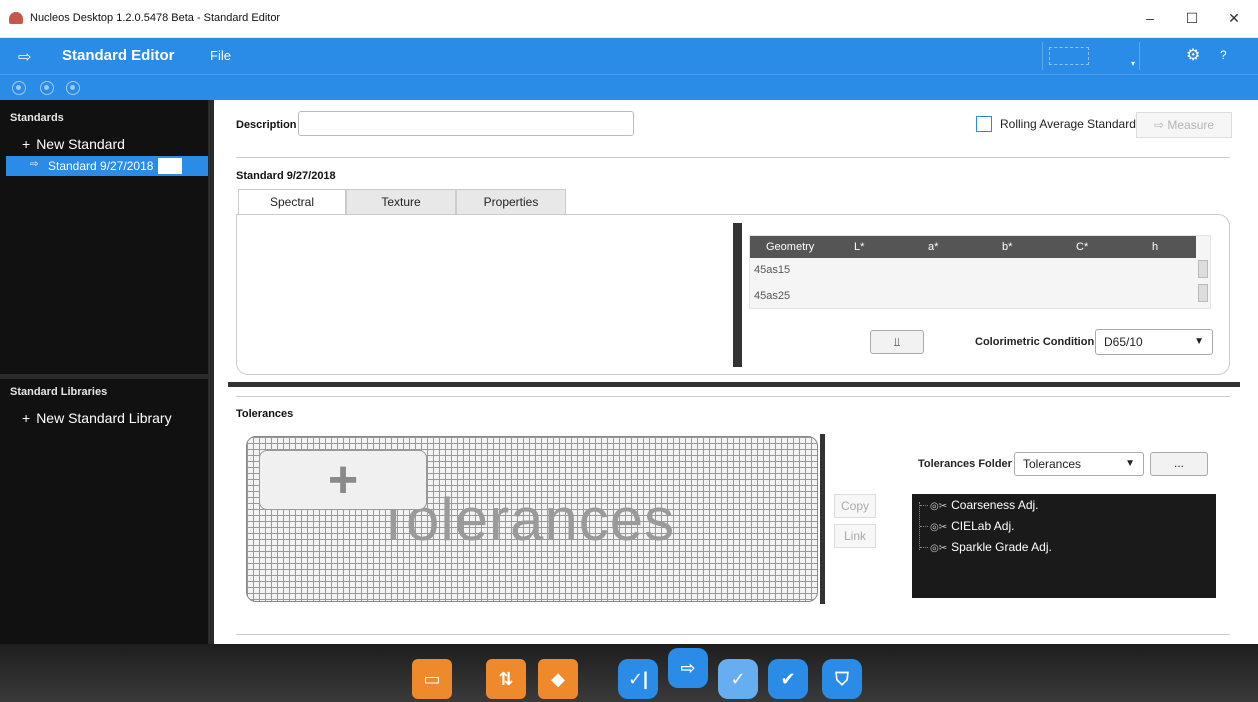 The width and height of the screenshot is (1258, 702). I want to click on measure-batch-icon, so click(73, 88).